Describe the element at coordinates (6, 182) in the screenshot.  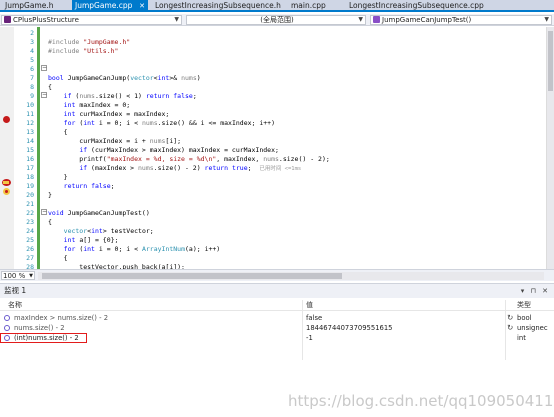
I see `current-statement-breakpoint-icon` at that location.